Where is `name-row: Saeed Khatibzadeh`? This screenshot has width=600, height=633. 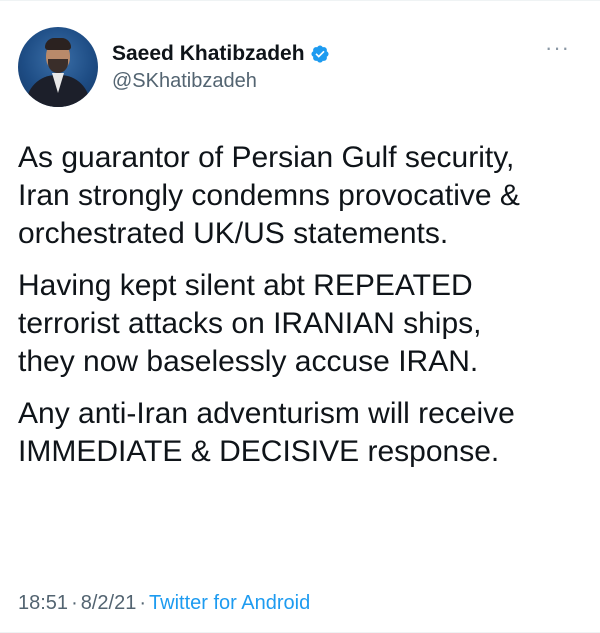 name-row: Saeed Khatibzadeh is located at coordinates (221, 54).